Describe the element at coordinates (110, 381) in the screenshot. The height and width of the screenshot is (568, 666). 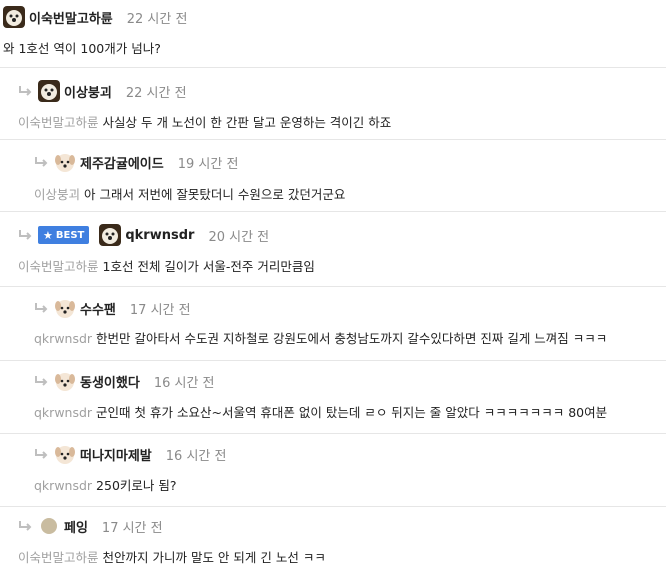
I see `comment-author: 동생이했다` at that location.